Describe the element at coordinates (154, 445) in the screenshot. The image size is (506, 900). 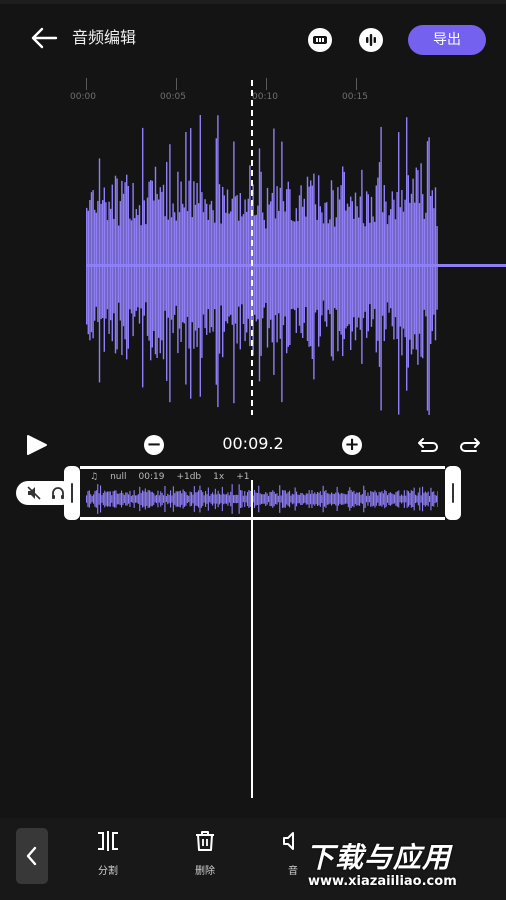
I see `zoom-out-button: −` at that location.